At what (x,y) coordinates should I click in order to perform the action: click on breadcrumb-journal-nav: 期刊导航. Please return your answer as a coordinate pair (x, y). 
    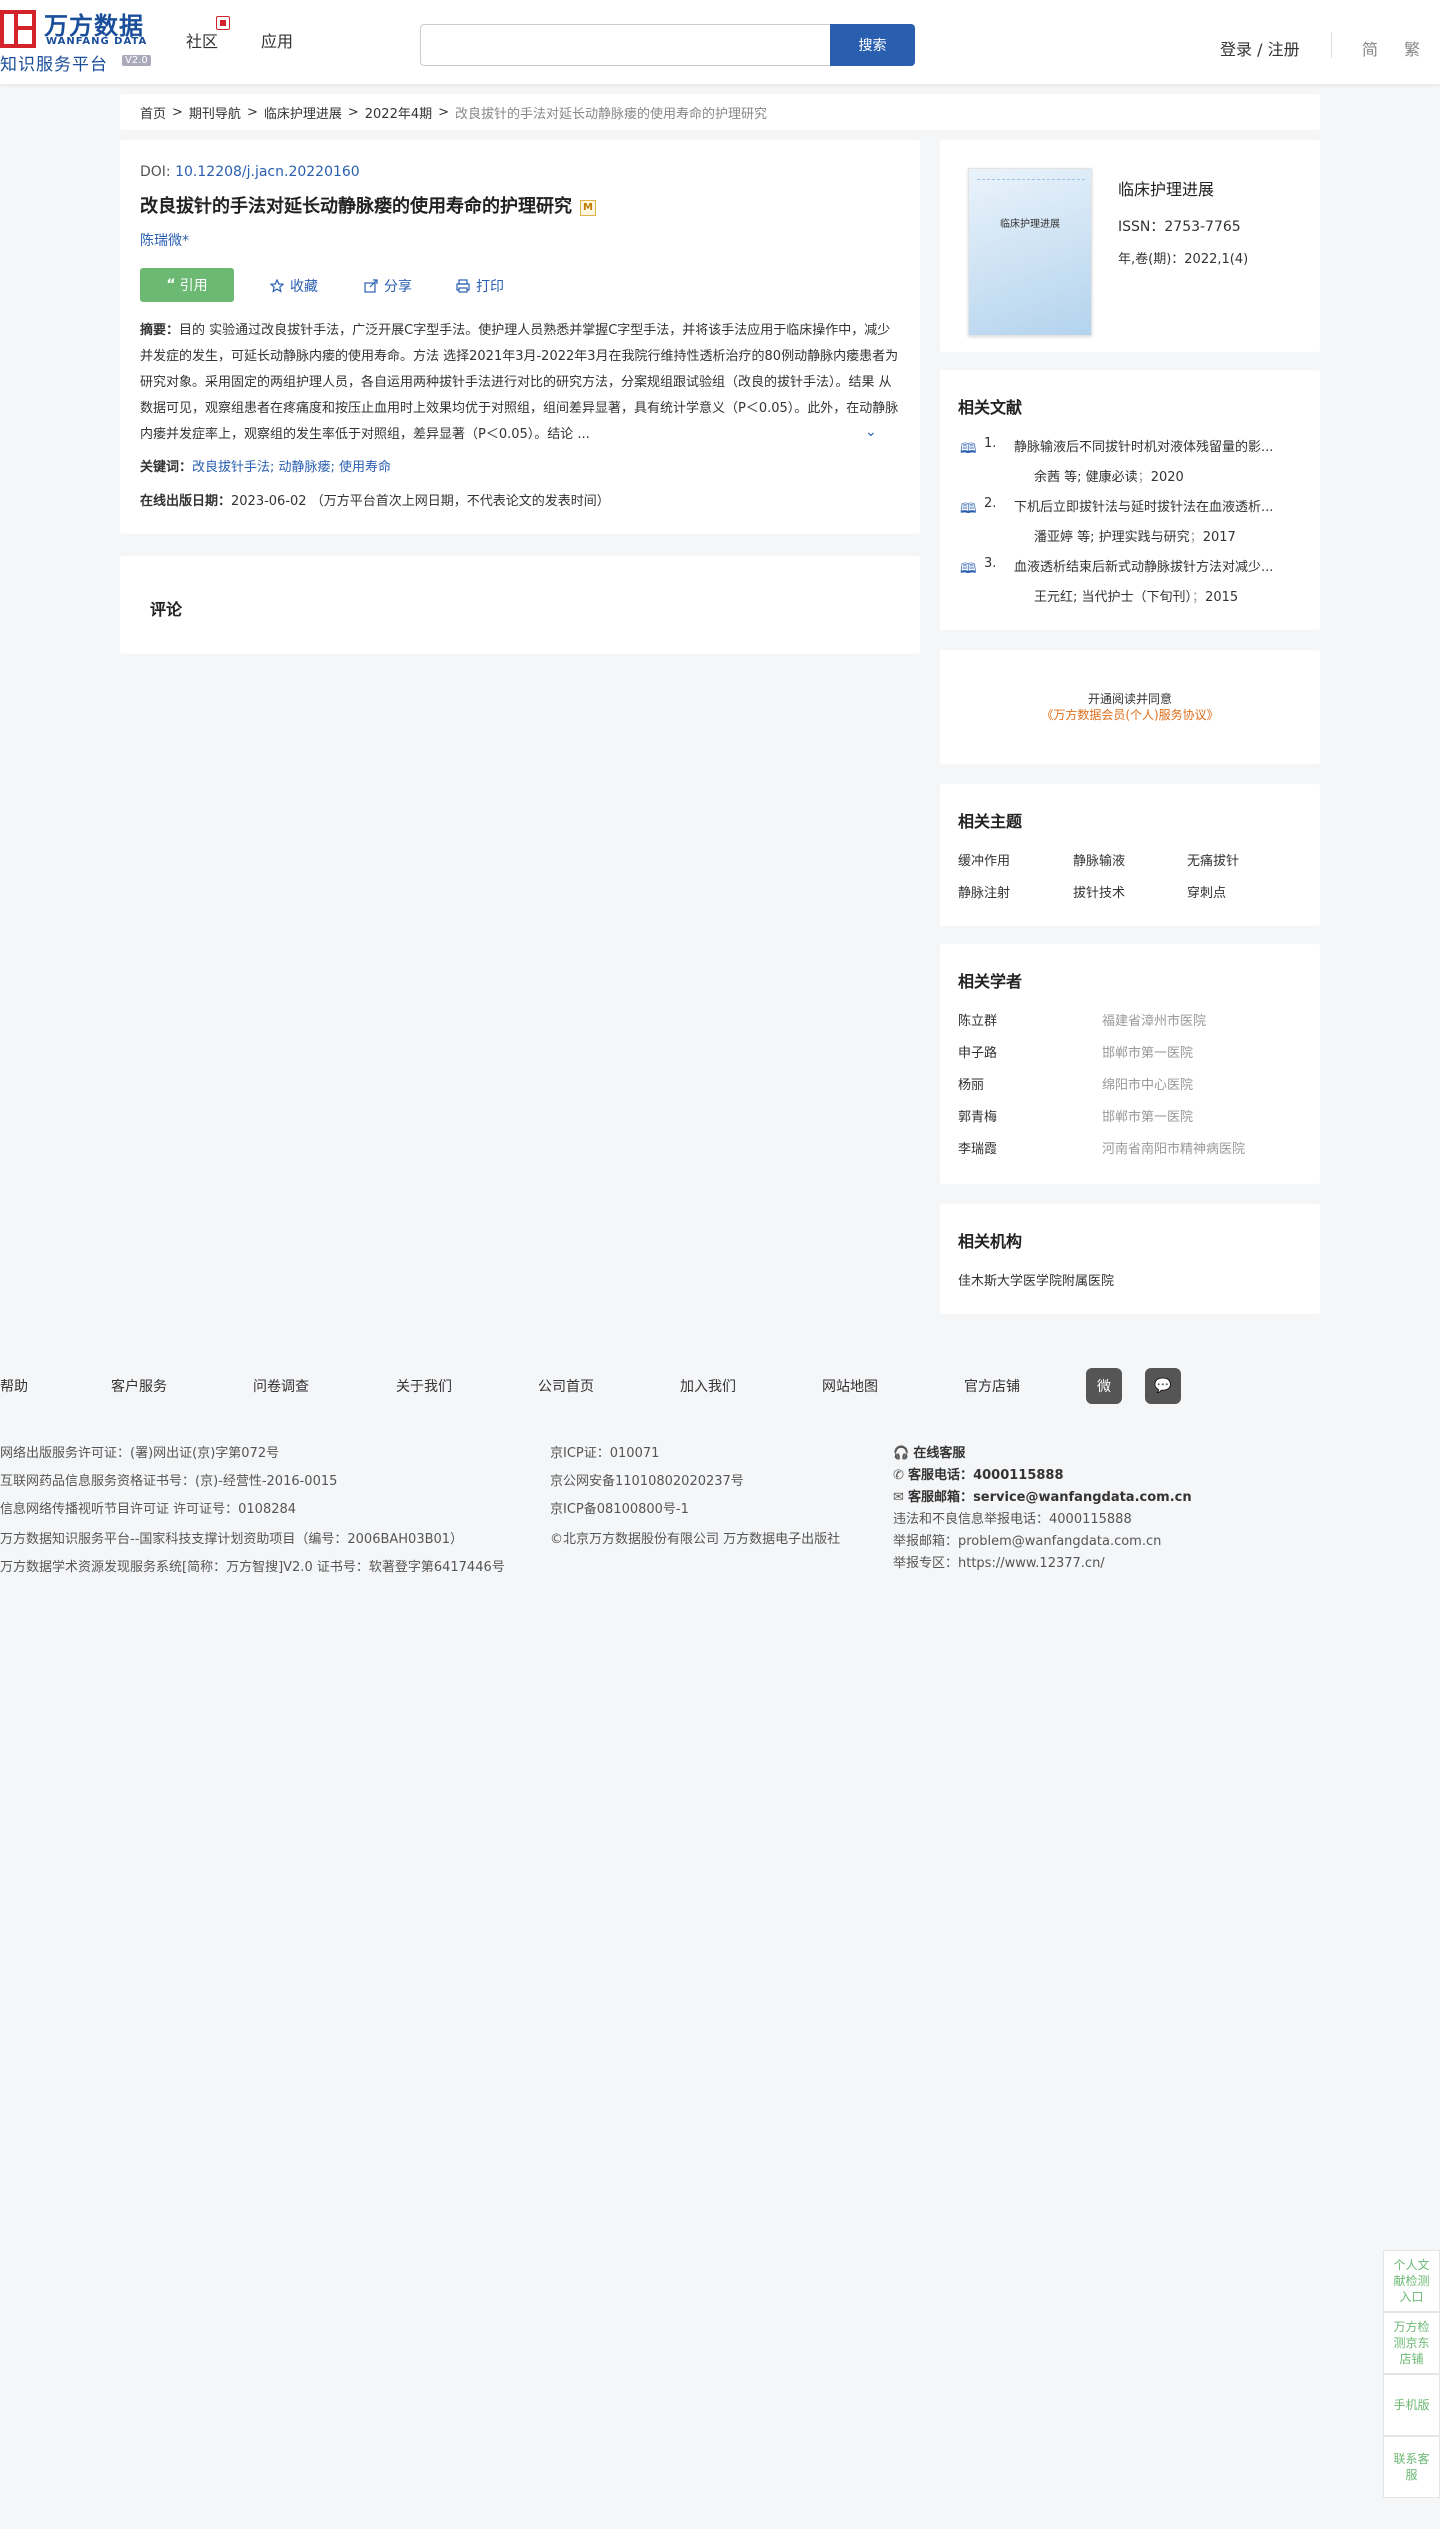
    Looking at the image, I should click on (215, 112).